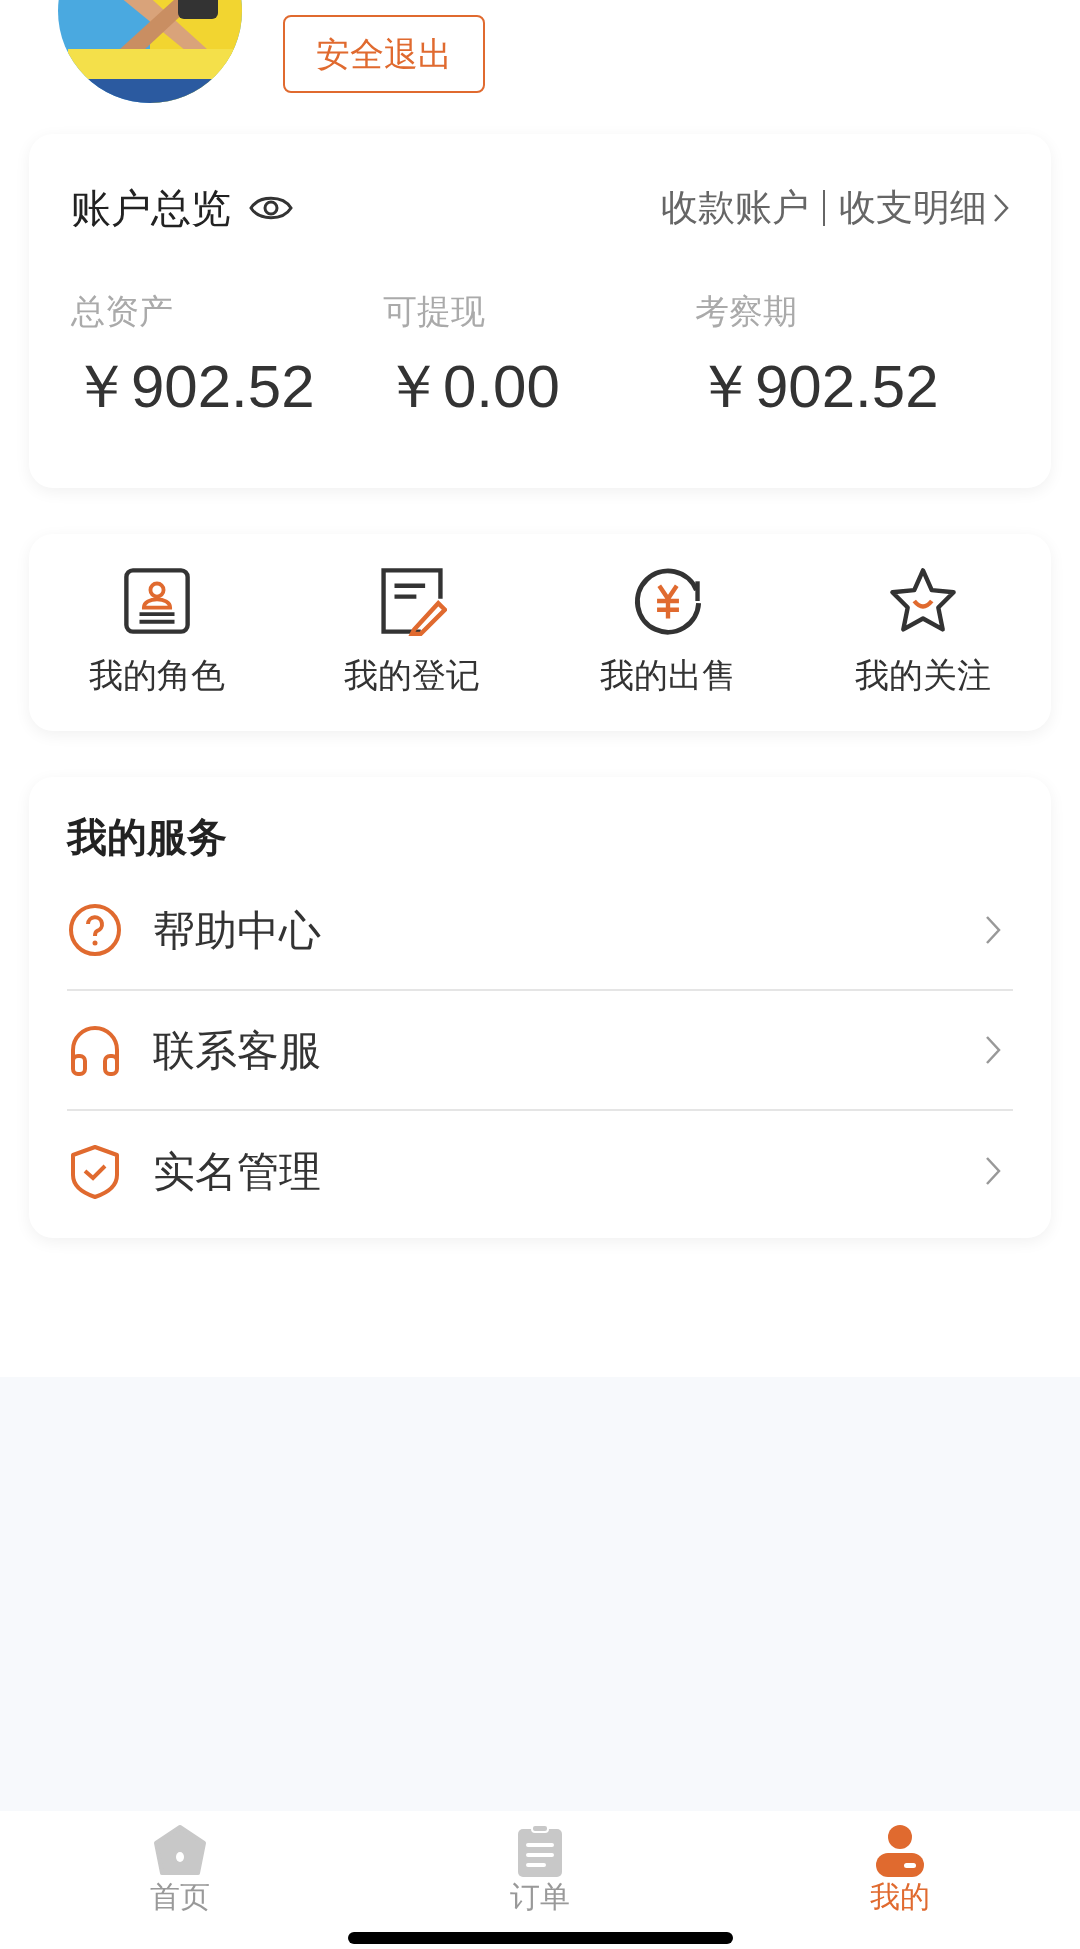  I want to click on service-label: 帮助中心, so click(237, 930).